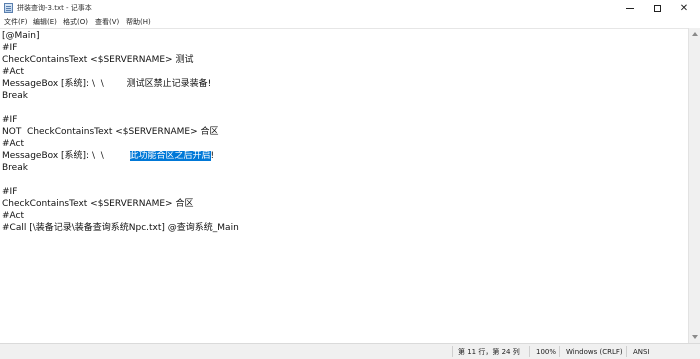  I want to click on cursor-position: 第 11 行，第 24 列, so click(489, 352).